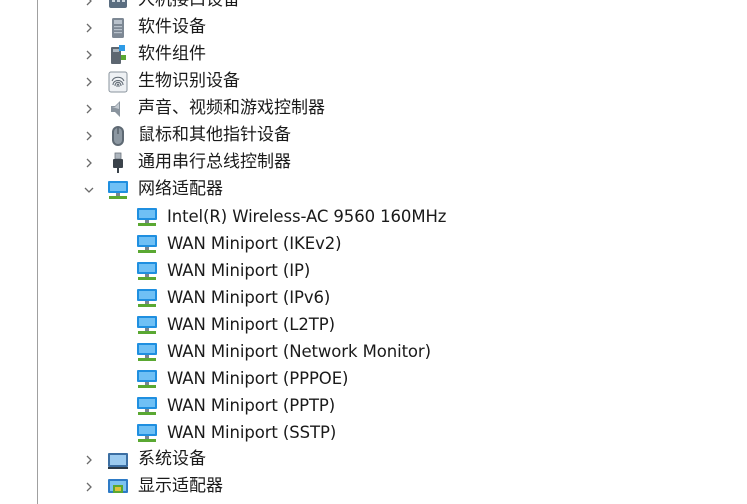 The width and height of the screenshot is (747, 504). Describe the element at coordinates (118, 460) in the screenshot. I see `system-device-icon` at that location.